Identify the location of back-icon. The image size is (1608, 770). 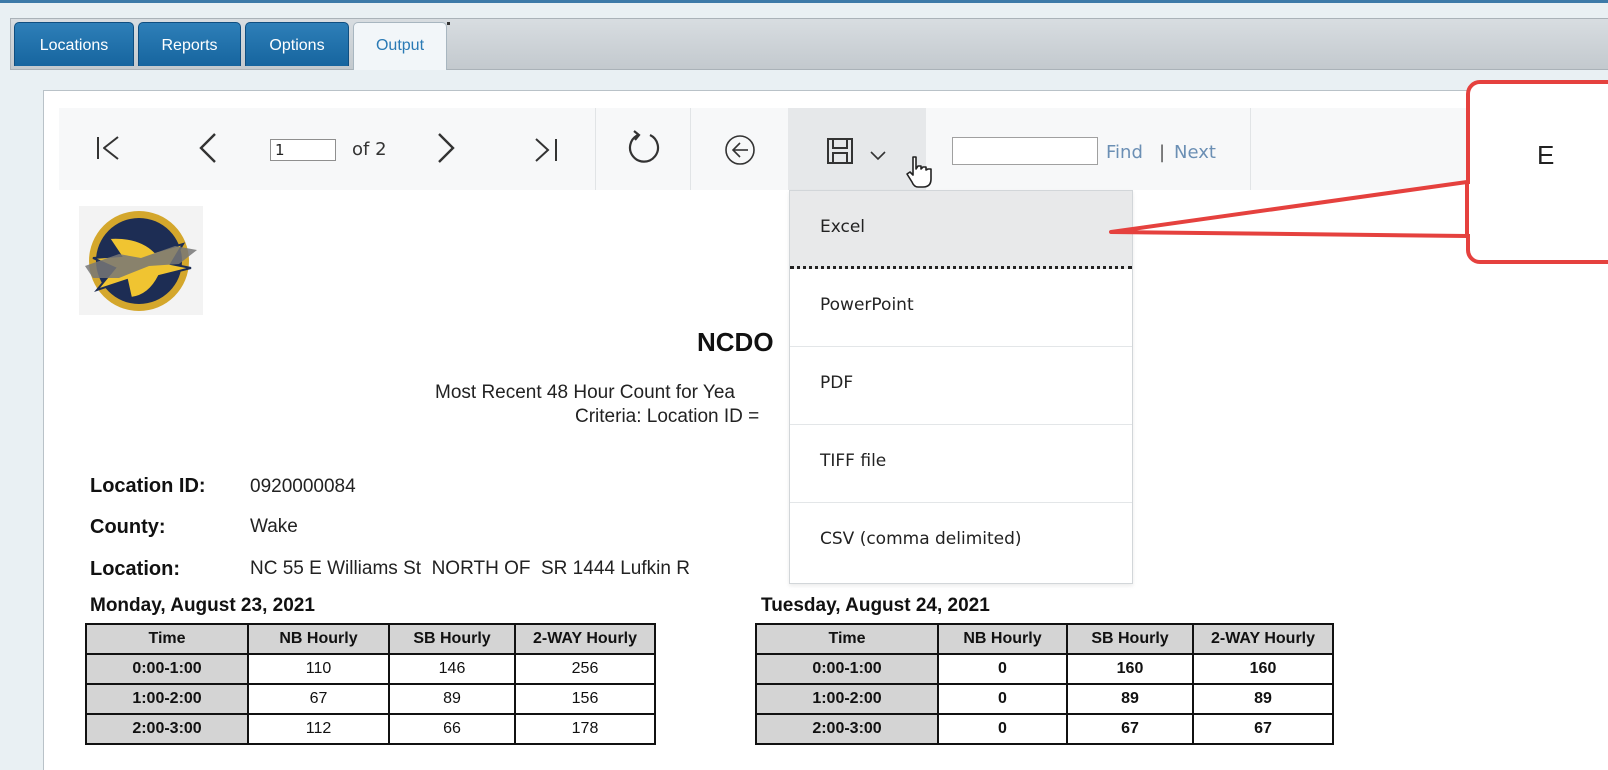
(740, 150).